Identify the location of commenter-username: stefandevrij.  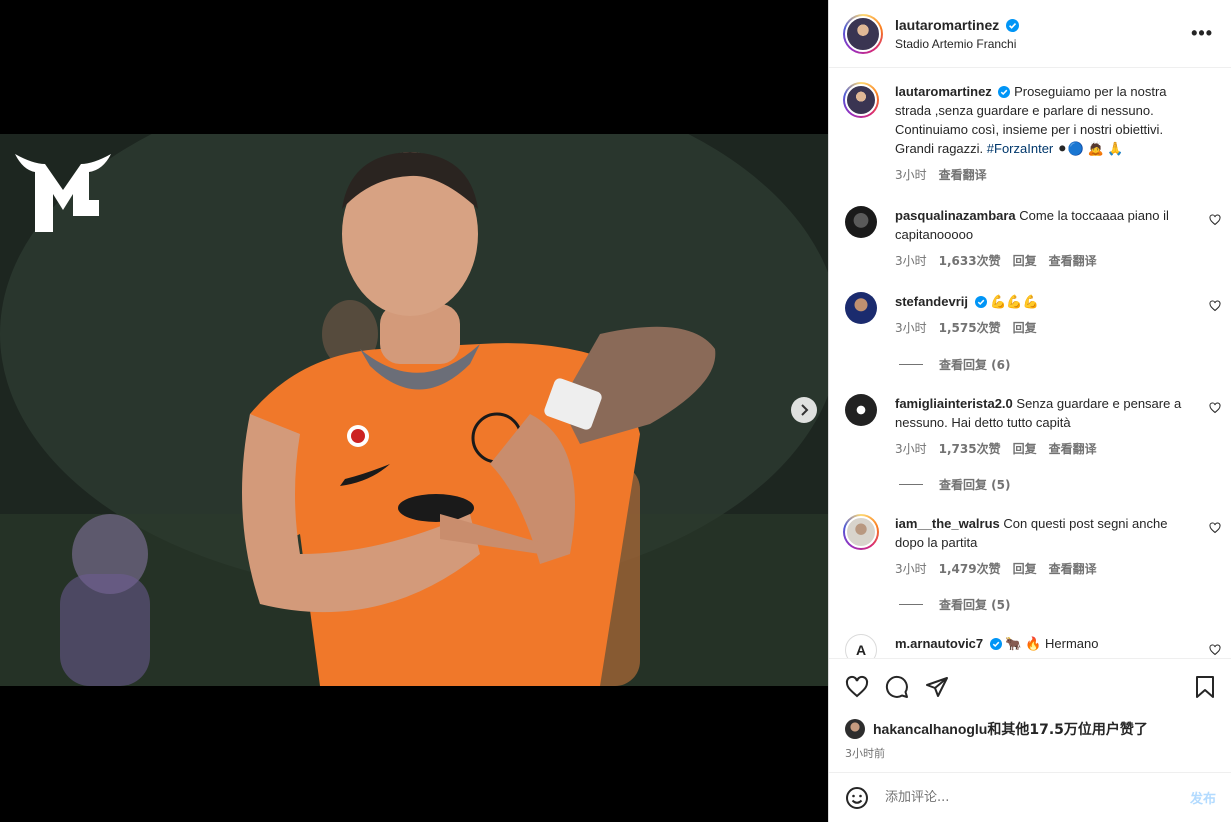
(931, 301).